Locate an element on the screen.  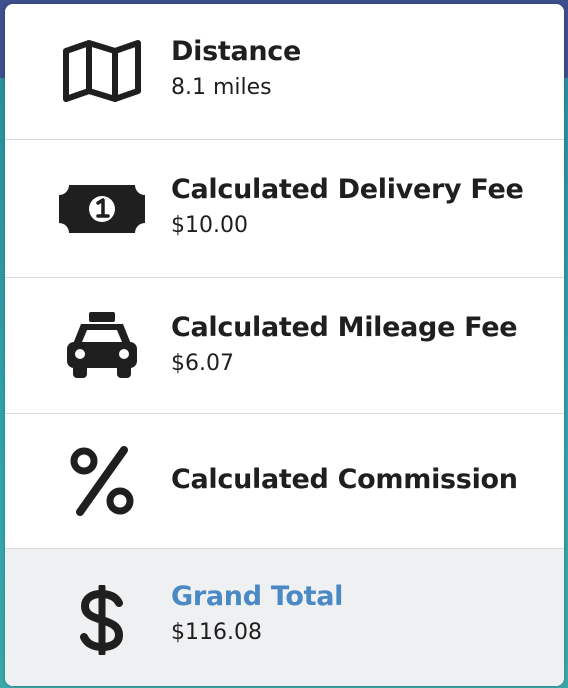
summary-row-text: Calculated Mileage Fee $6.07 is located at coordinates (344, 344).